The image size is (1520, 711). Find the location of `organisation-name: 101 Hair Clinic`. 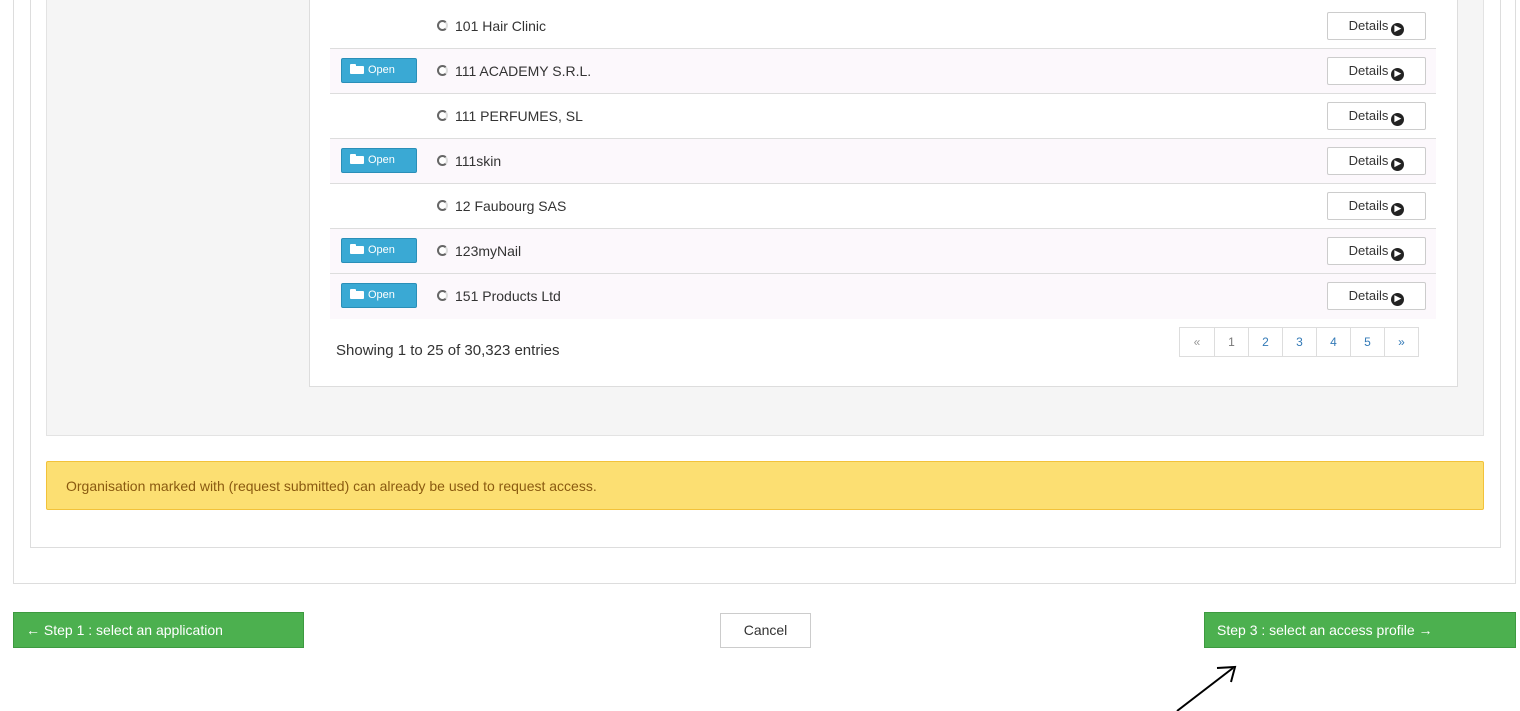

organisation-name: 101 Hair Clinic is located at coordinates (501, 26).